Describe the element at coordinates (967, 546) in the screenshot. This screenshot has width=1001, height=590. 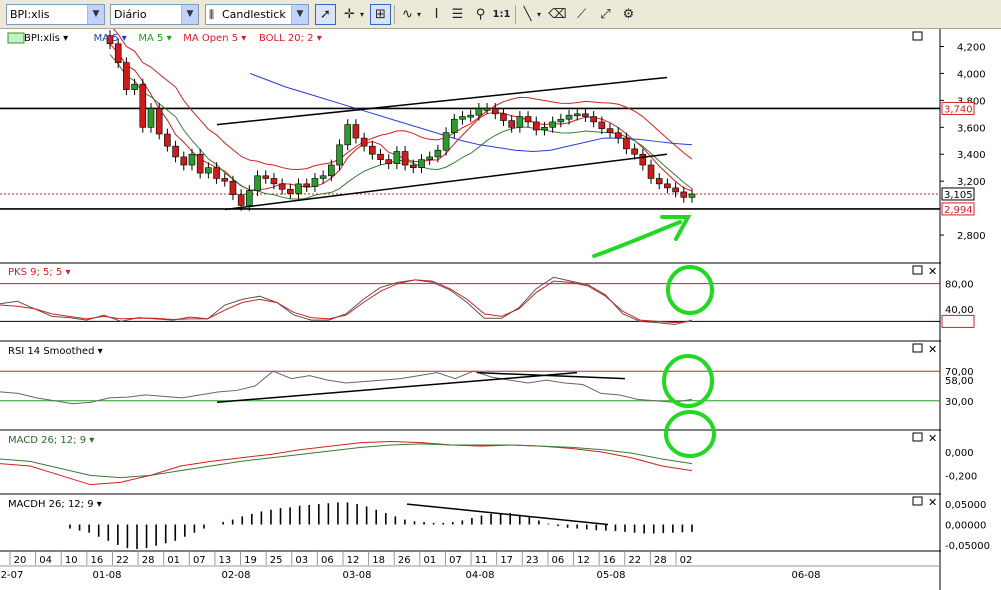
I see `macdh-tick-label: -0,05000` at that location.